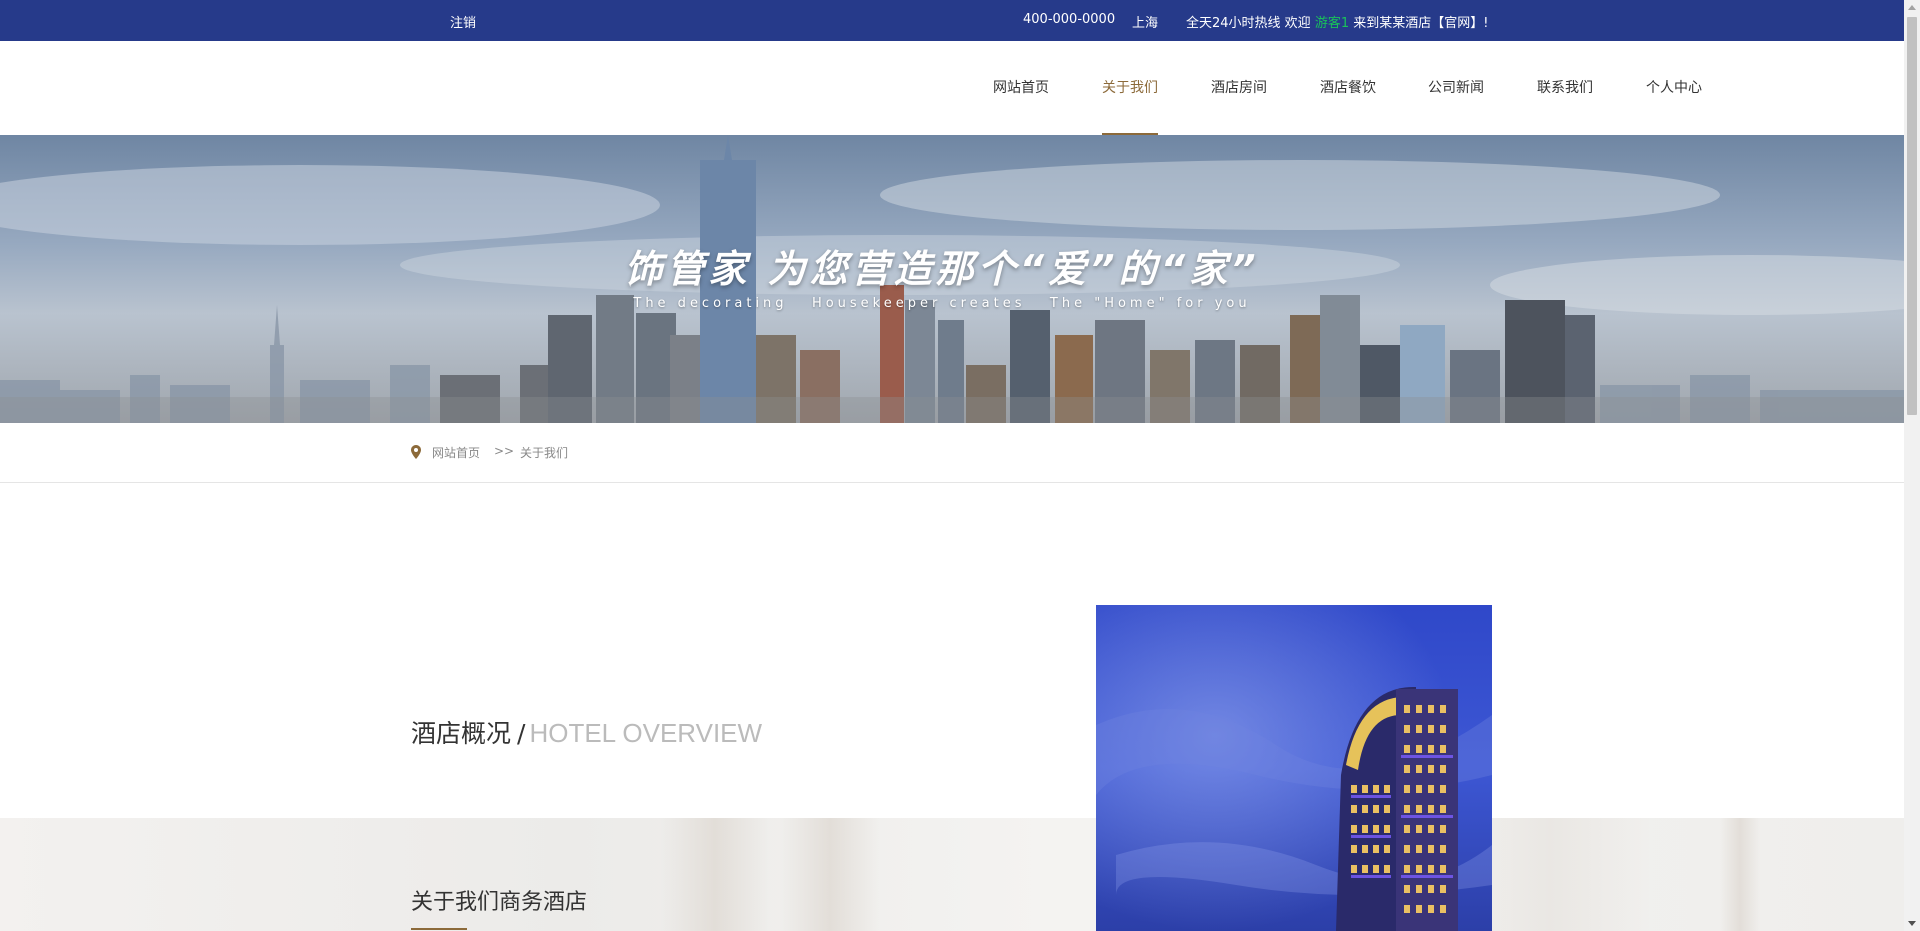 This screenshot has width=1920, height=931. What do you see at coordinates (1130, 88) in the screenshot?
I see `nav-item-about: 关于我们` at bounding box center [1130, 88].